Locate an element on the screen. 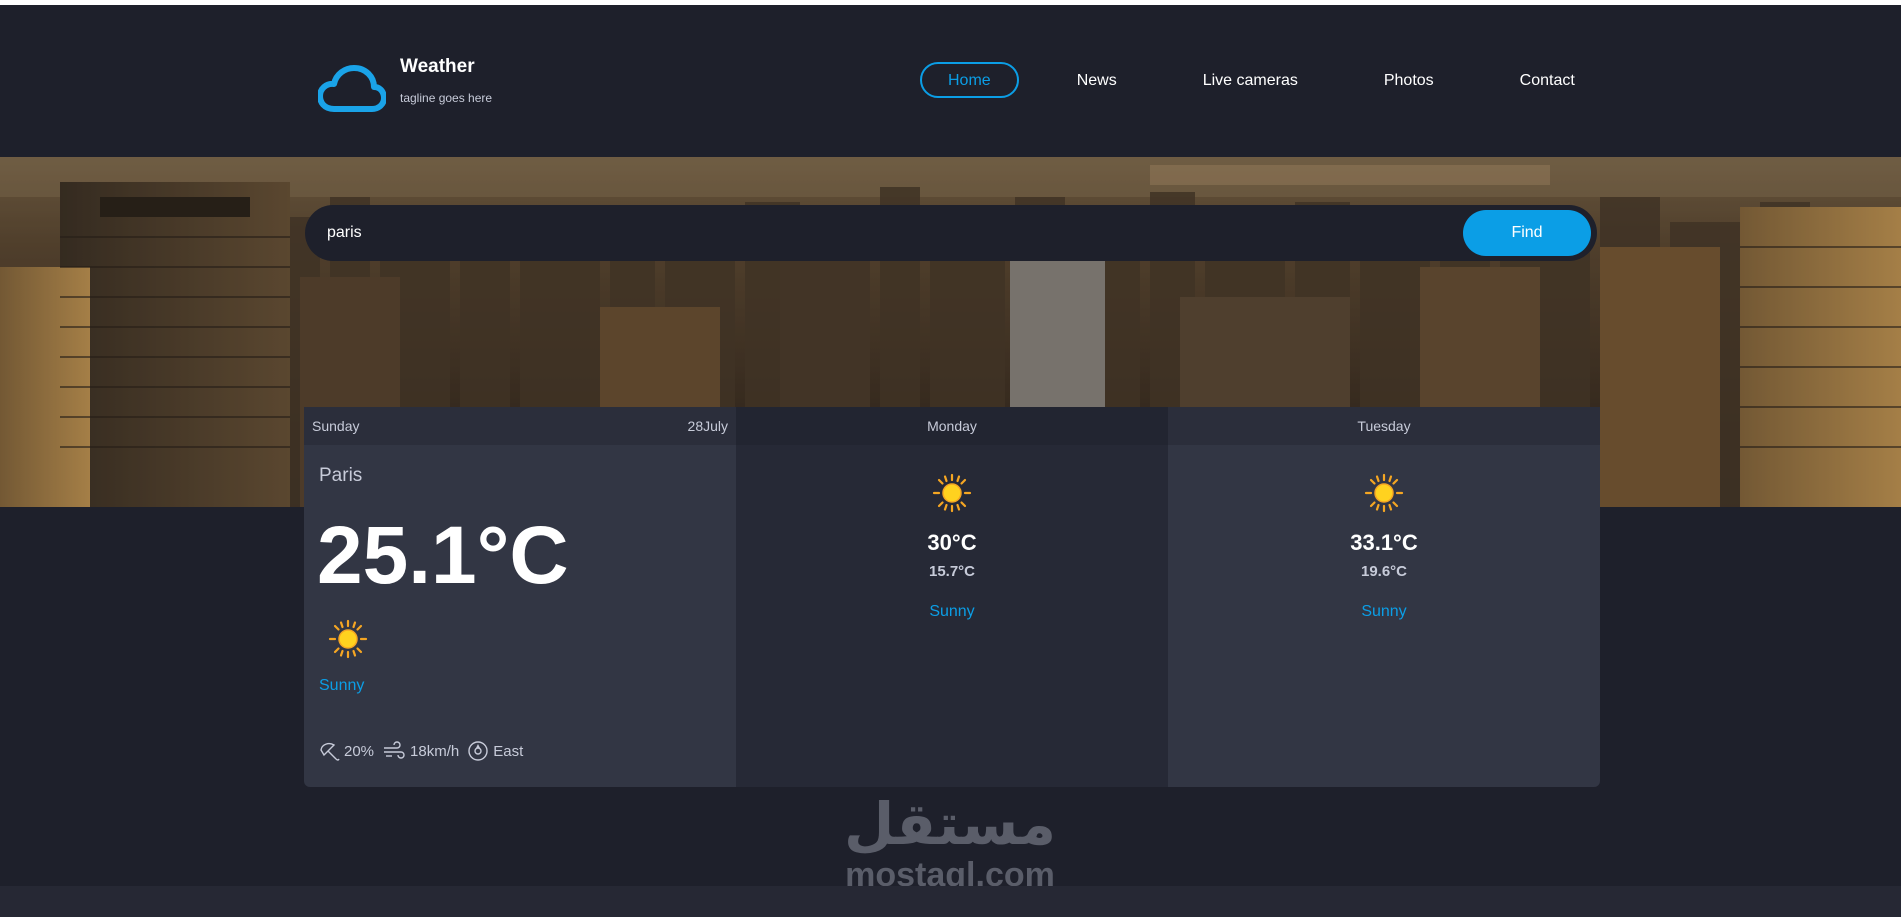 The width and height of the screenshot is (1901, 917). wind-speed-stat: 18km/h is located at coordinates (420, 751).